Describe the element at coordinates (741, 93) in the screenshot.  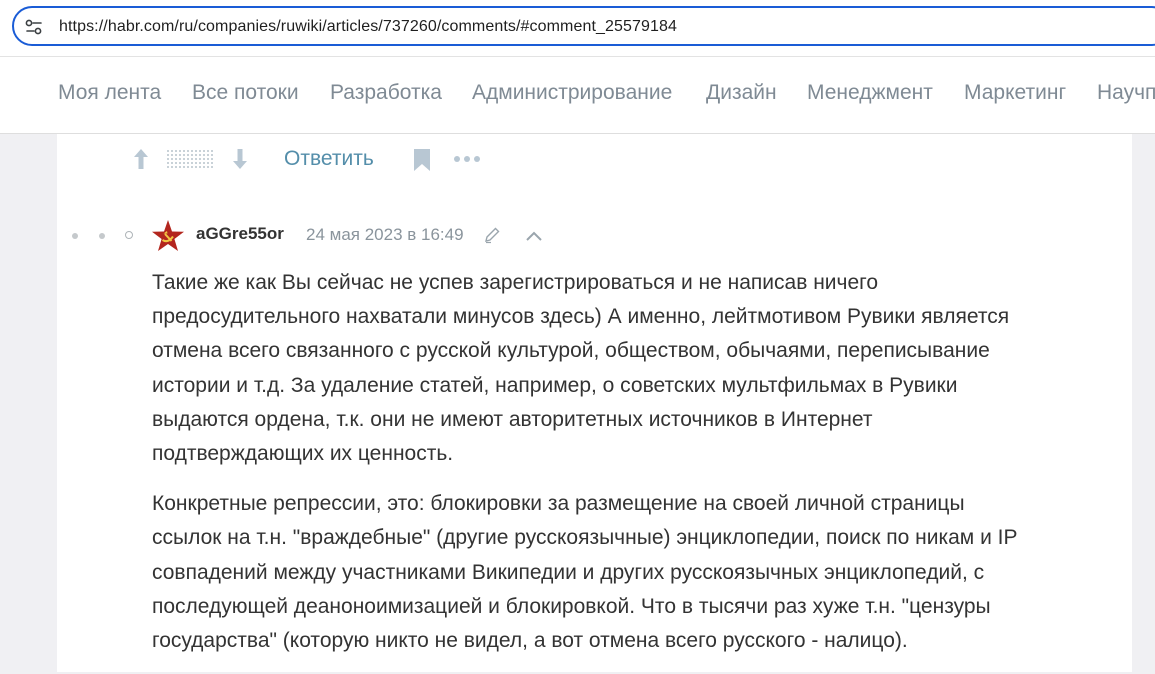
I see `nav-item-design: Дизайн` at that location.